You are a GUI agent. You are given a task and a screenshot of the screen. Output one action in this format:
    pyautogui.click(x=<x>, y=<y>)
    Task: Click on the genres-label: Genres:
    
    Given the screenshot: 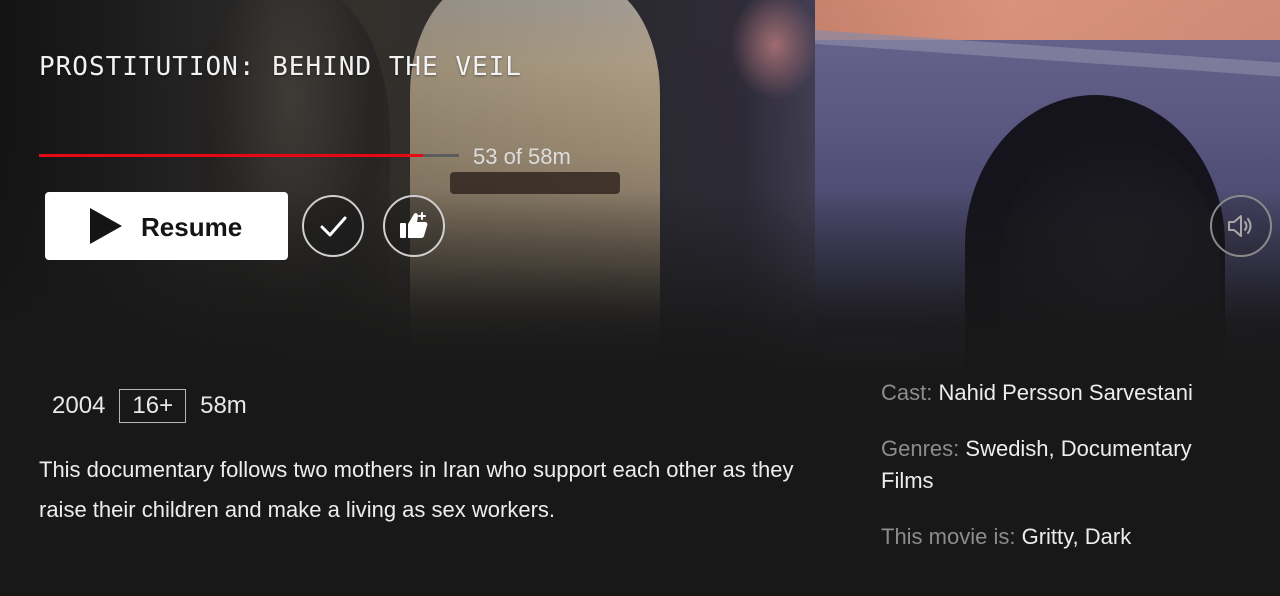 What is the action you would take?
    pyautogui.click(x=920, y=448)
    